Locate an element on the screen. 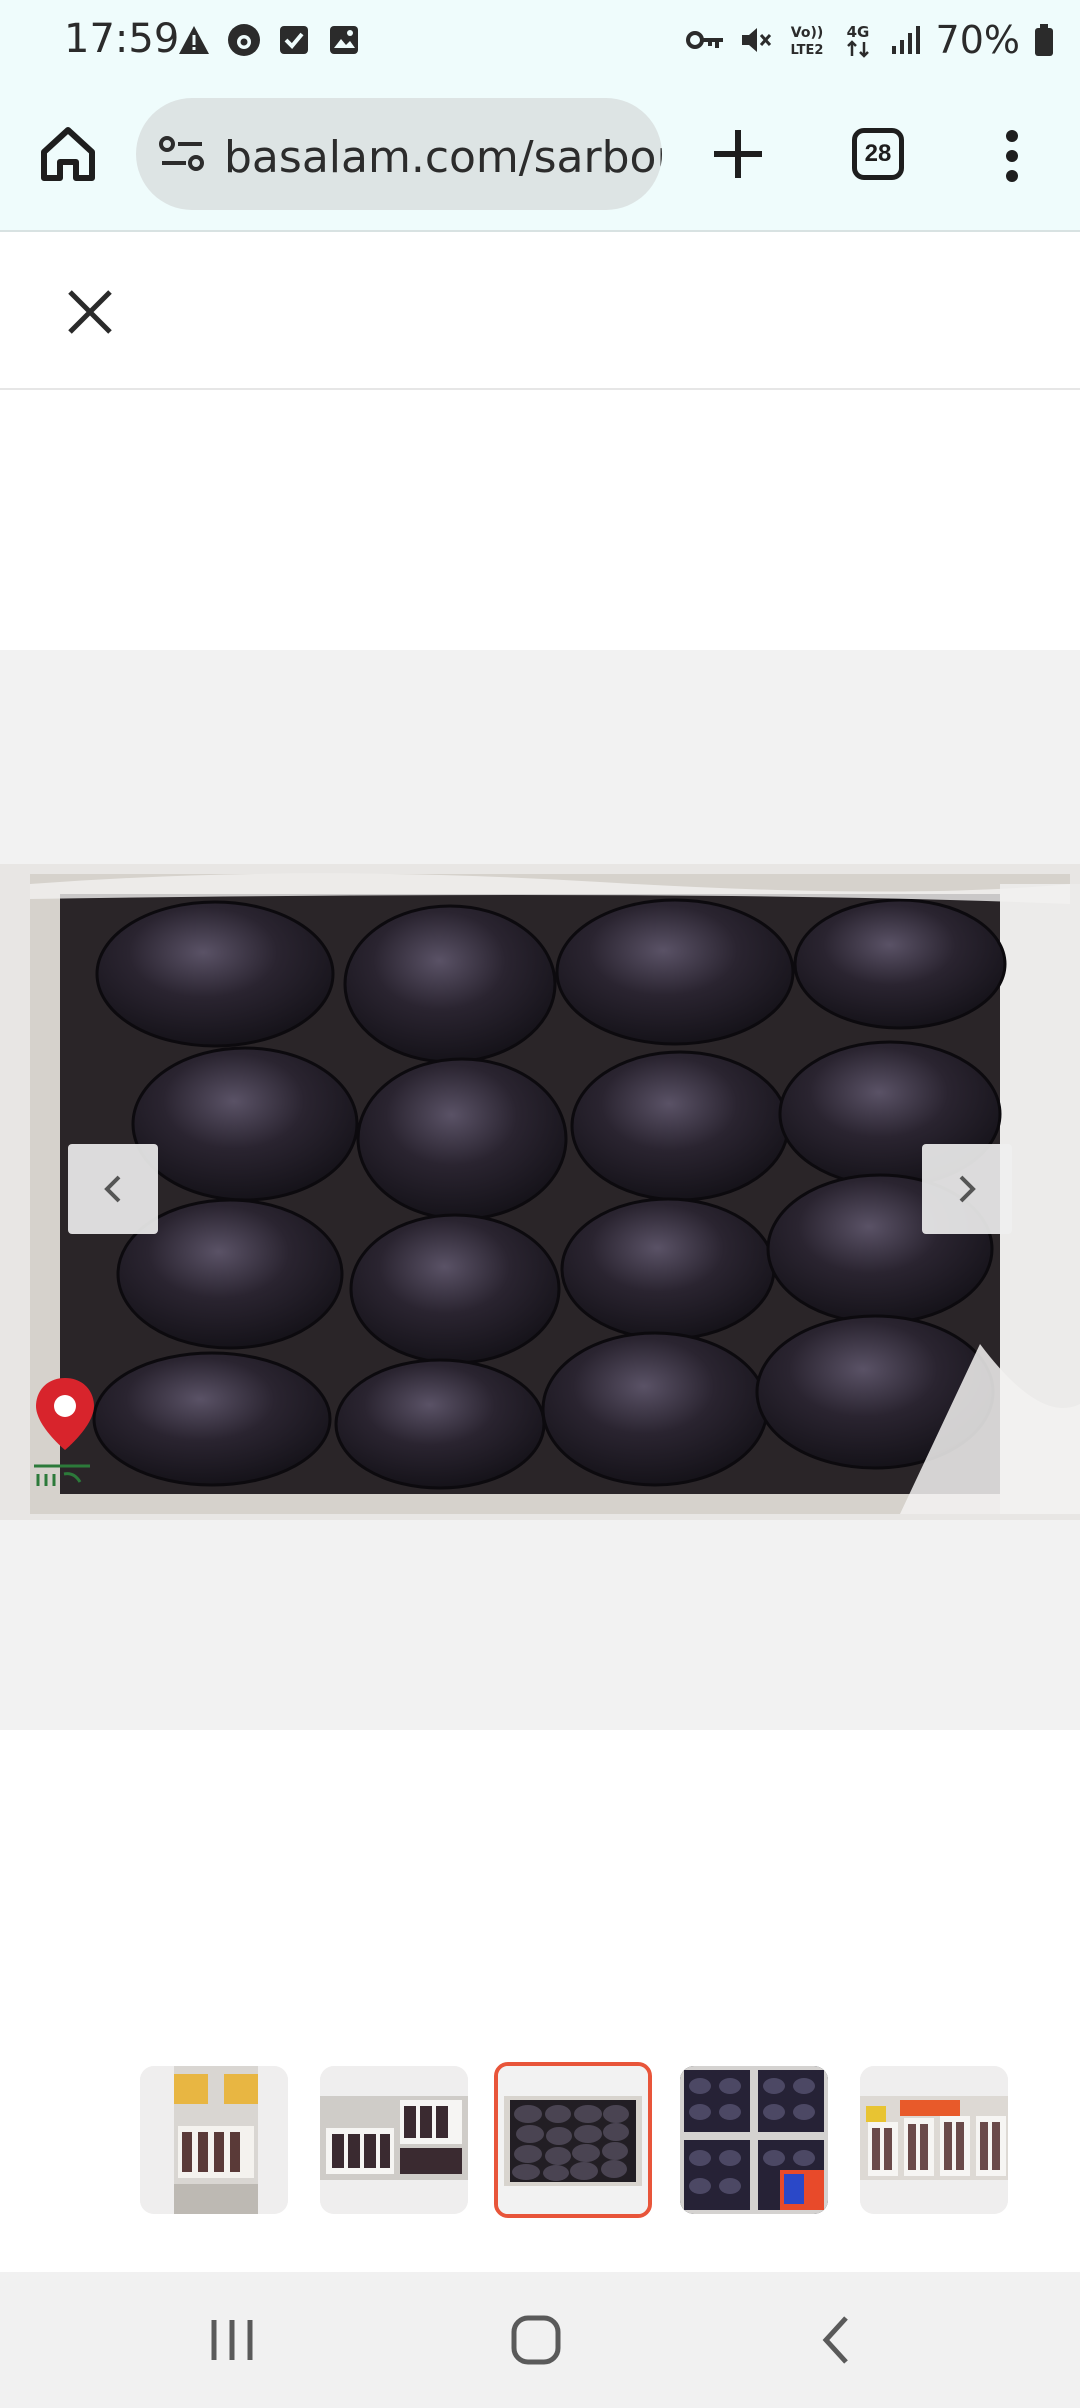 This screenshot has height=2408, width=1080. next-image-button is located at coordinates (967, 1189).